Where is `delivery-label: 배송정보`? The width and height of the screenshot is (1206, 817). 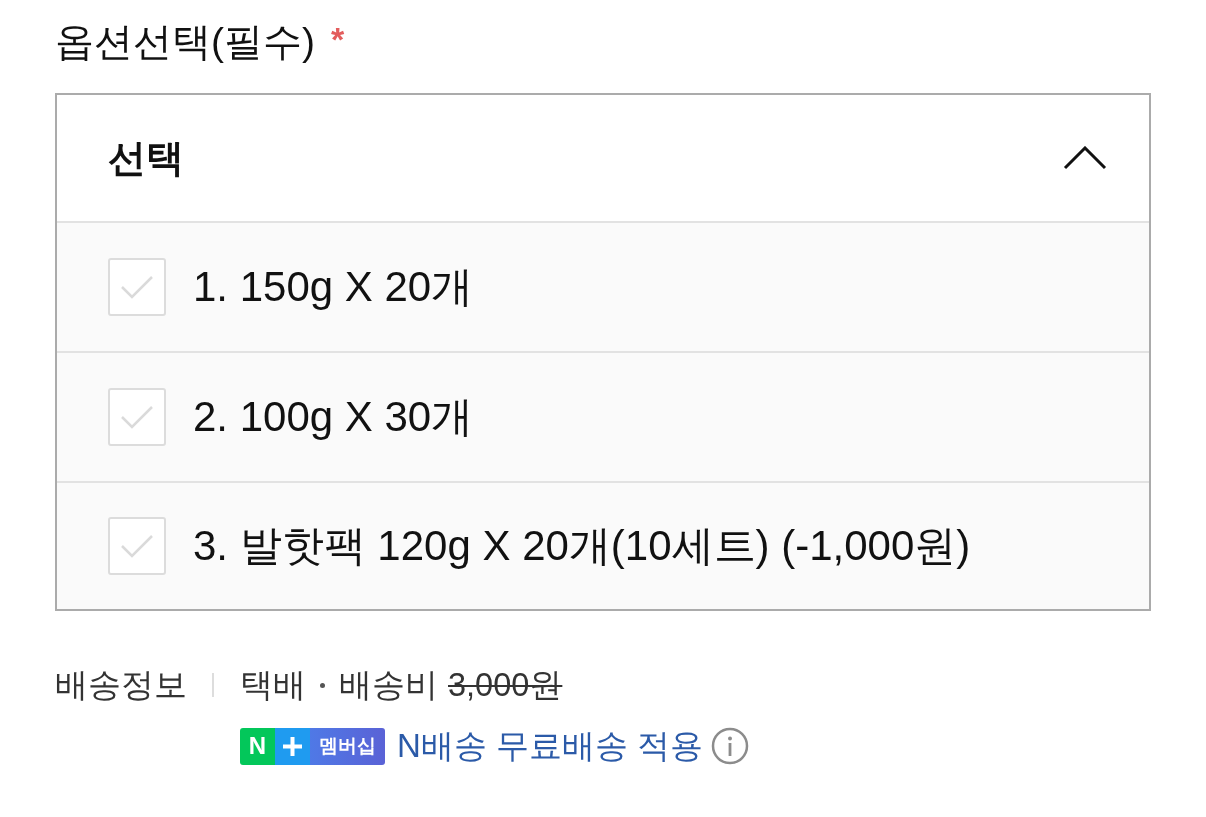
delivery-label: 배송정보 is located at coordinates (121, 685).